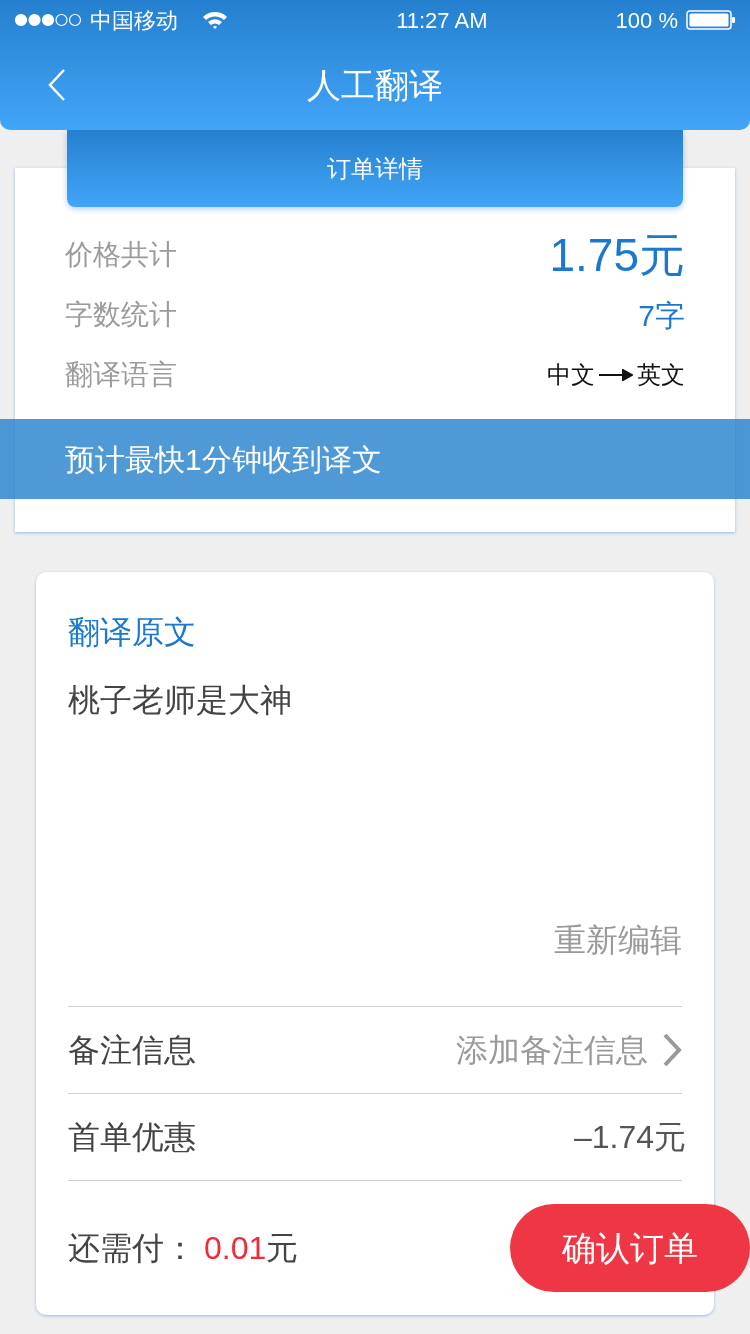  What do you see at coordinates (132, 632) in the screenshot?
I see `source-heading: 翻译原文` at bounding box center [132, 632].